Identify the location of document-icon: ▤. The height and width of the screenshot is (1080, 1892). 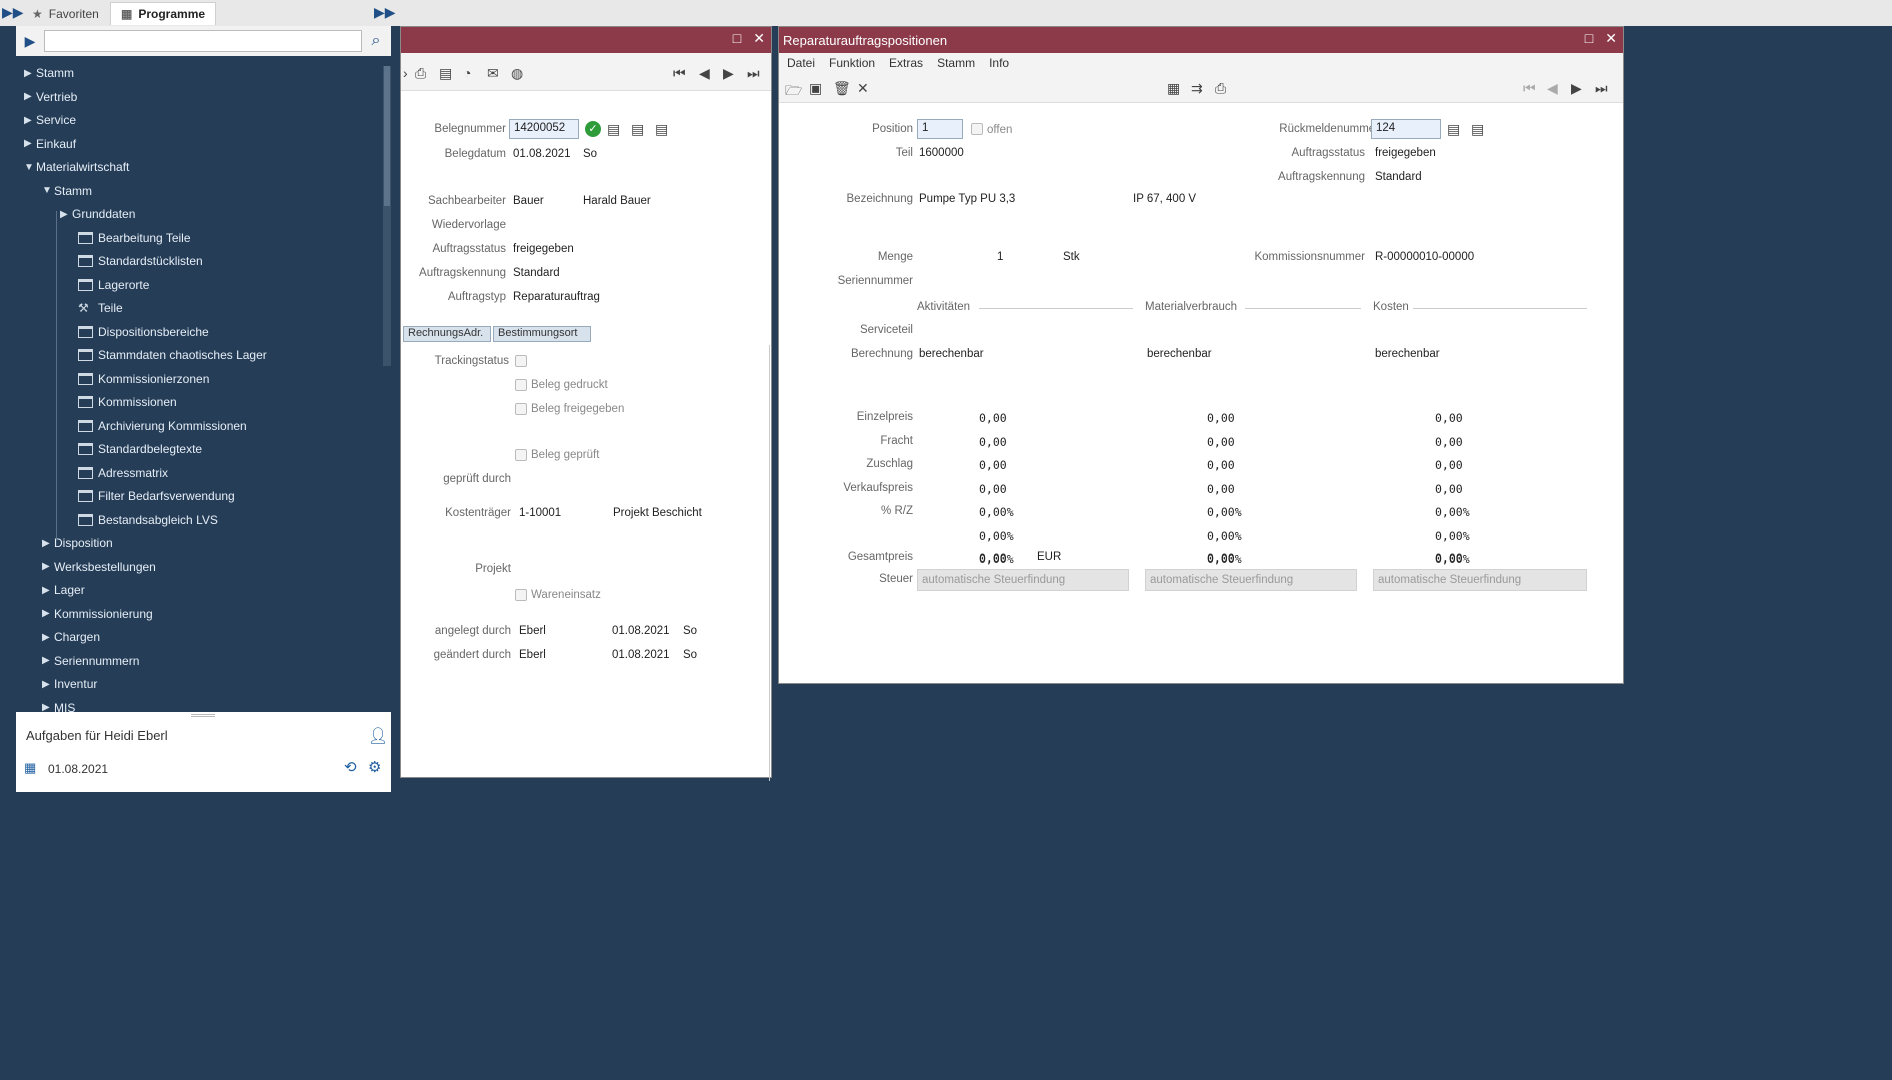
(445, 73).